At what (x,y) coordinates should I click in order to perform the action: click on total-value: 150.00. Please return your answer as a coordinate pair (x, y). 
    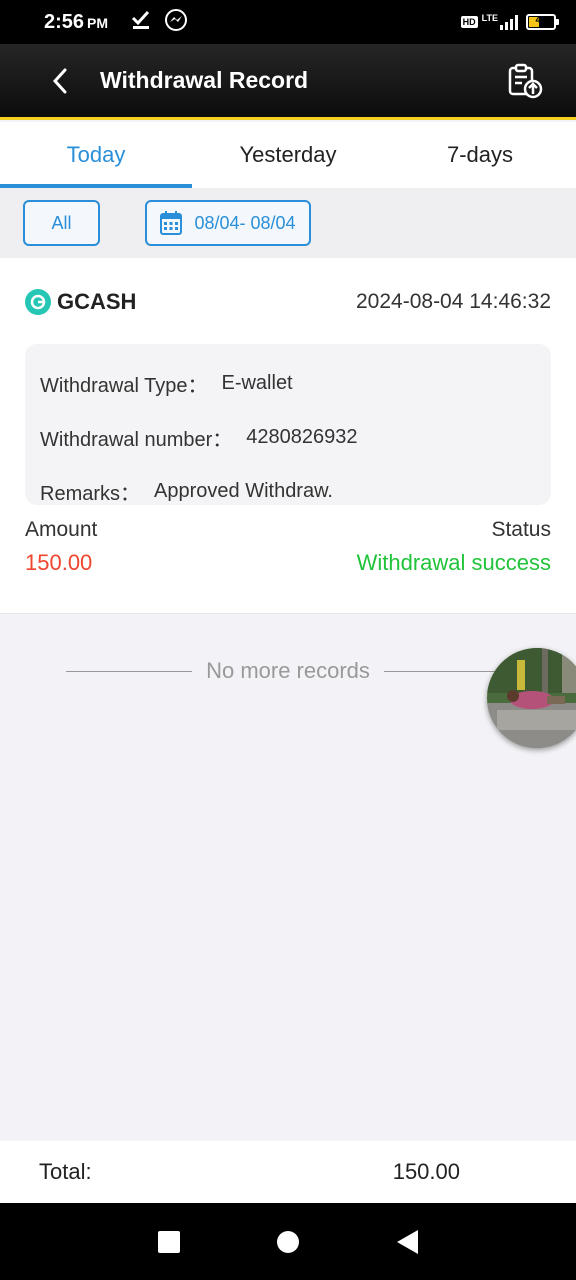
    Looking at the image, I should click on (426, 1171).